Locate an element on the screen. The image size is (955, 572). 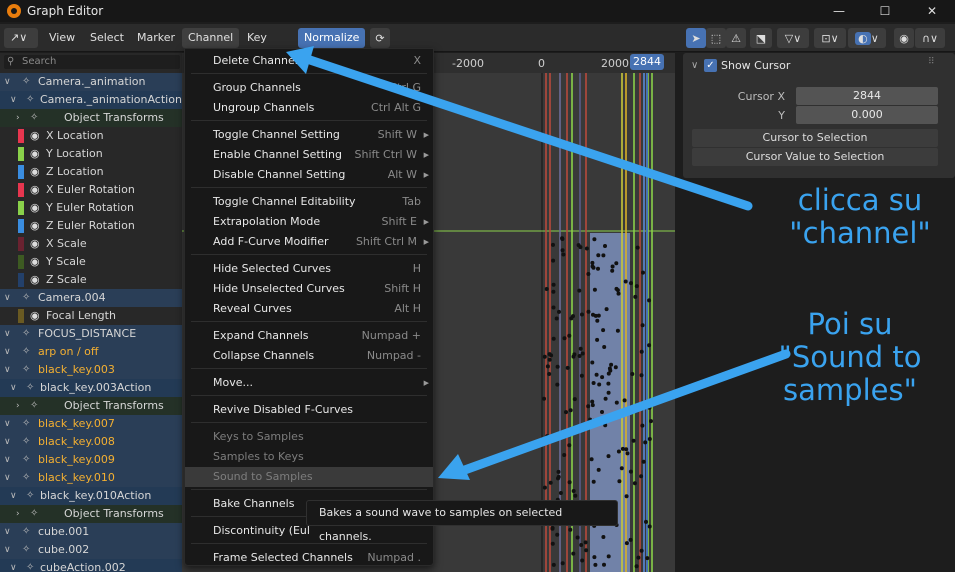
annotation-text-sound: Poi su "Sound to samples" is located at coordinates (850, 357).